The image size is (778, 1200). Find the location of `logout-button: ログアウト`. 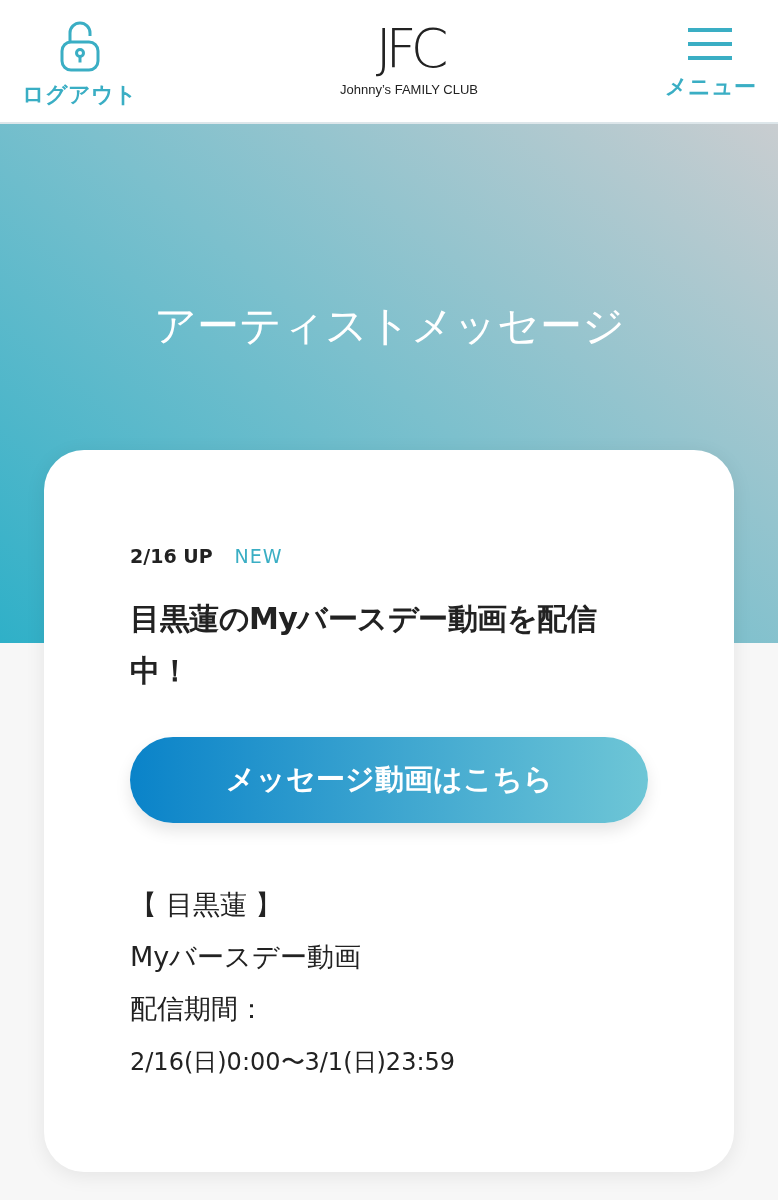

logout-button: ログアウト is located at coordinates (79, 61).